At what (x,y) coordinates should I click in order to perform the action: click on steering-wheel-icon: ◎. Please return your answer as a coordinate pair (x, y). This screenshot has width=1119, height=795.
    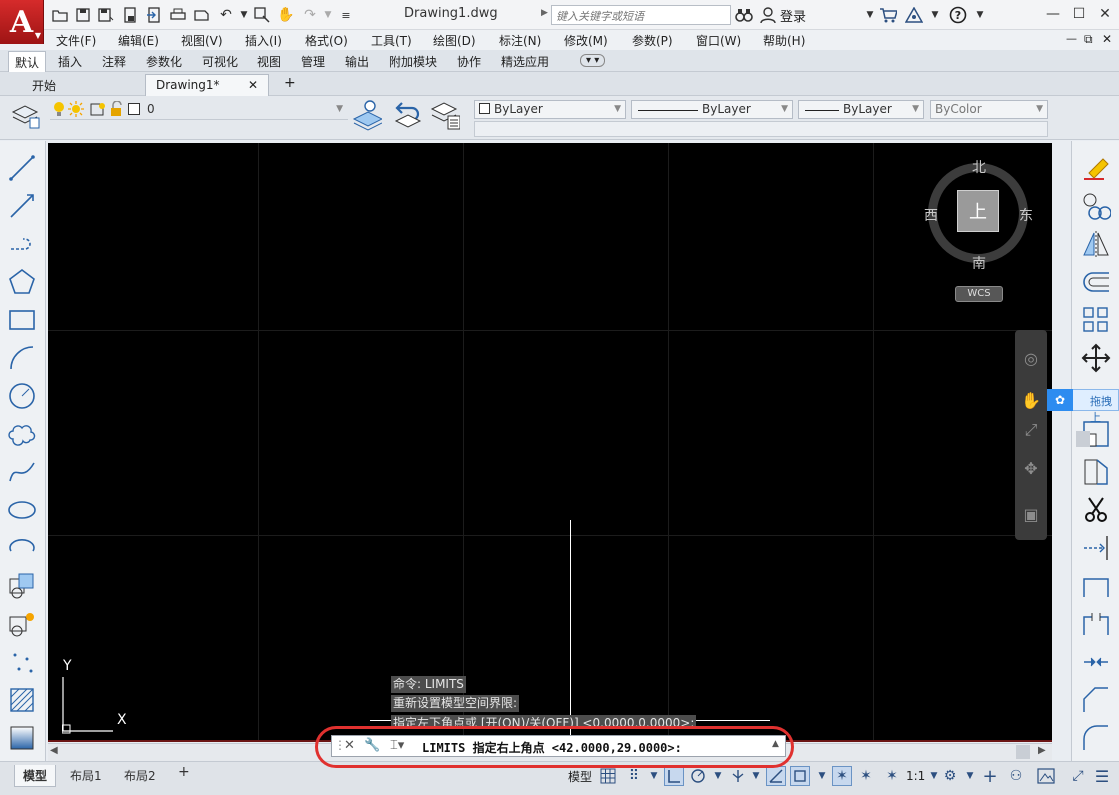
    Looking at the image, I should click on (1031, 358).